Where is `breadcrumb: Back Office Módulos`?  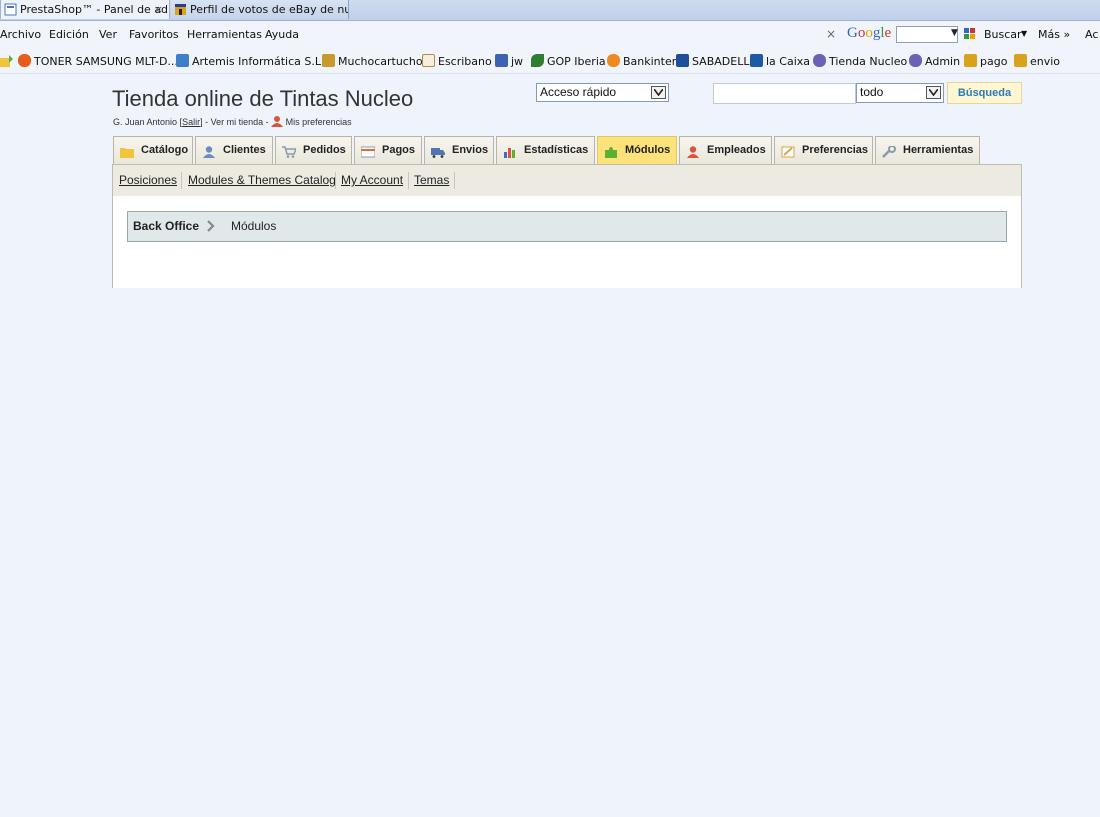
breadcrumb: Back Office Módulos is located at coordinates (567, 226).